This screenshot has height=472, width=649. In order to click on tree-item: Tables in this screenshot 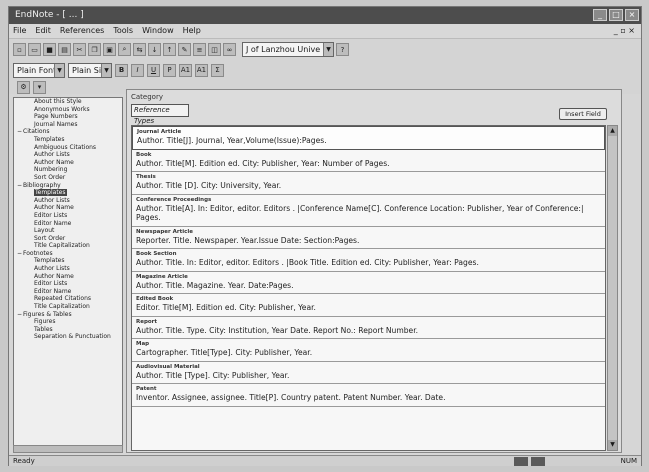, I will do `click(68, 330)`.